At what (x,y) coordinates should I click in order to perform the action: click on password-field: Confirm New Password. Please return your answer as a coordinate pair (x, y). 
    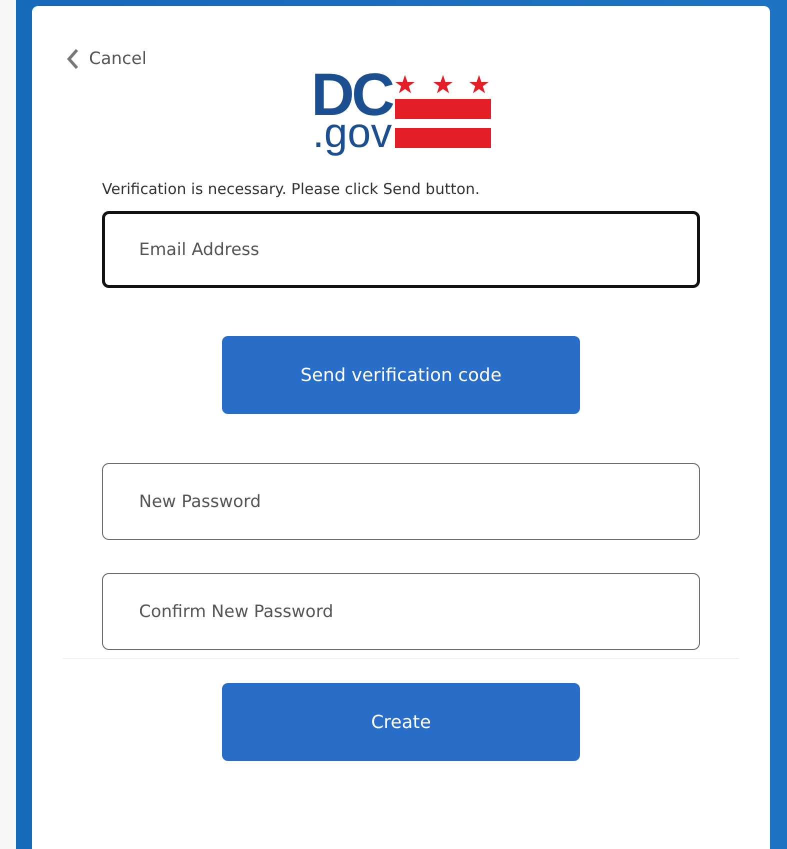
    Looking at the image, I should click on (401, 611).